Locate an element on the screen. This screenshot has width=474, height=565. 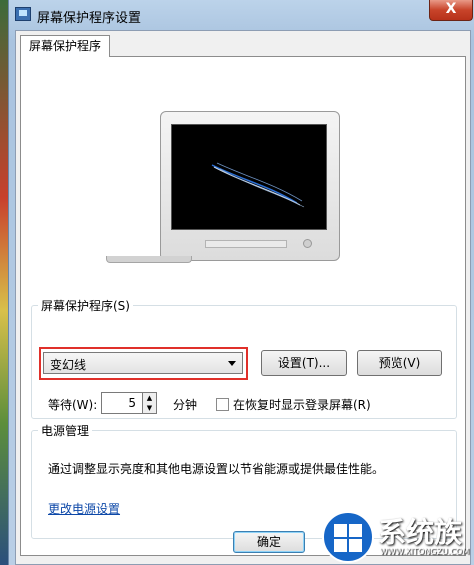
watermark-brand: 系统族 is located at coordinates (420, 532).